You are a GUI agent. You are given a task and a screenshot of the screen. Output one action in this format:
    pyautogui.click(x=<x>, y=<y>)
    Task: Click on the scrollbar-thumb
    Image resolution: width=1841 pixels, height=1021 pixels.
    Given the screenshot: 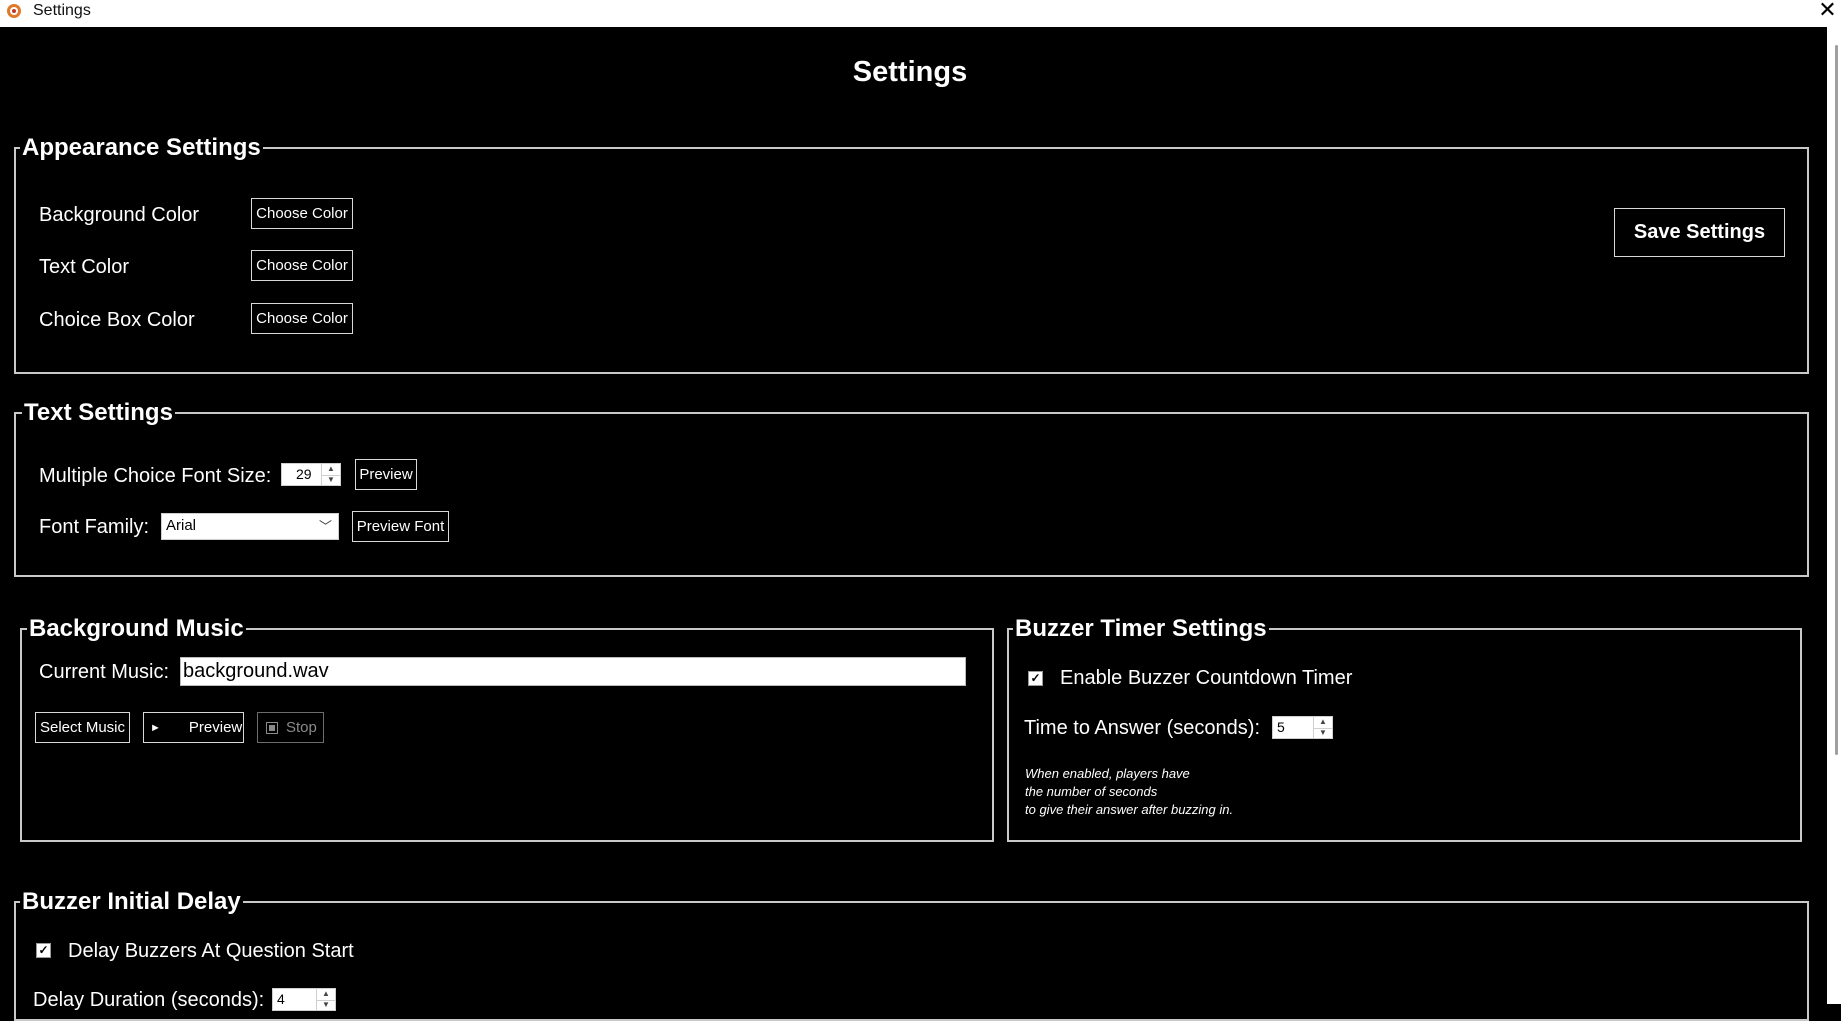 What is the action you would take?
    pyautogui.click(x=1836, y=400)
    